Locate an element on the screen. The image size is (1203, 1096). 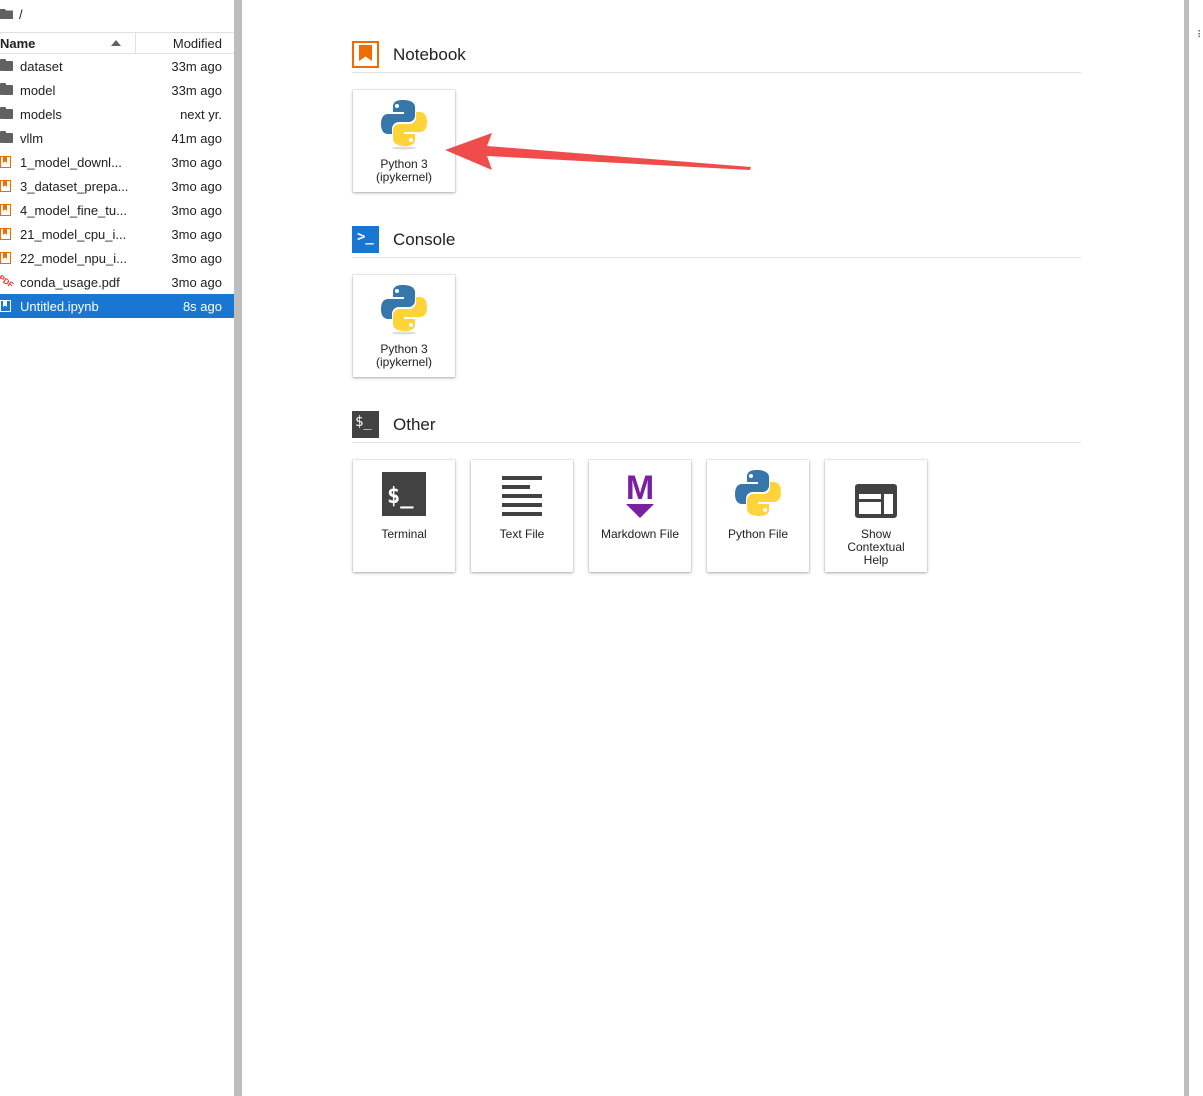
right-panel-splitter is located at coordinates (1186, 548).